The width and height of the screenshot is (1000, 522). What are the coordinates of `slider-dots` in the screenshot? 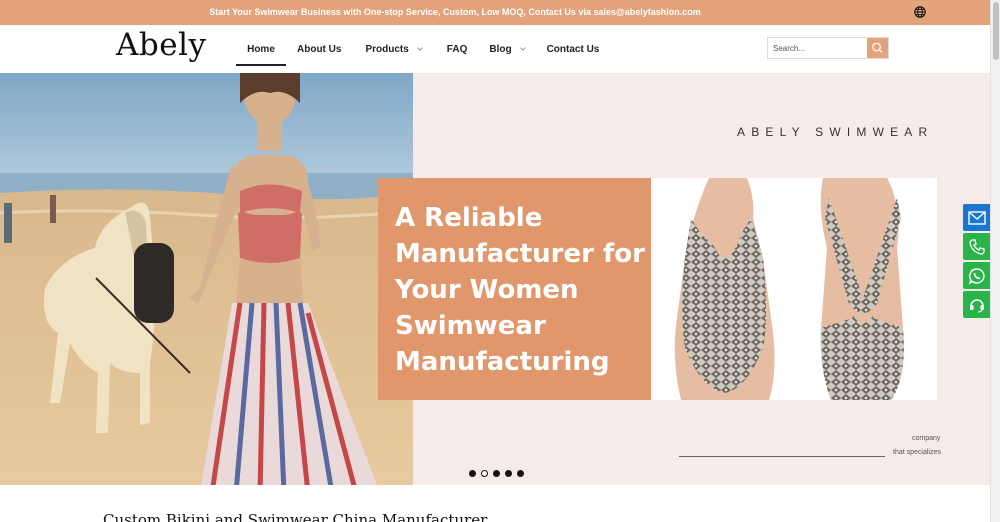 It's located at (496, 473).